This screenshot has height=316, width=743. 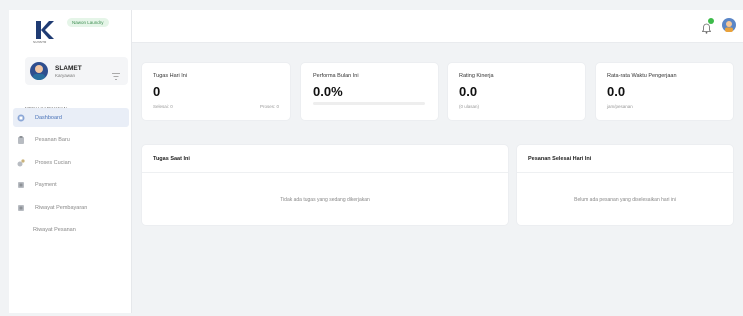 I want to click on sidebar-item-label: Payment, so click(x=46, y=185).